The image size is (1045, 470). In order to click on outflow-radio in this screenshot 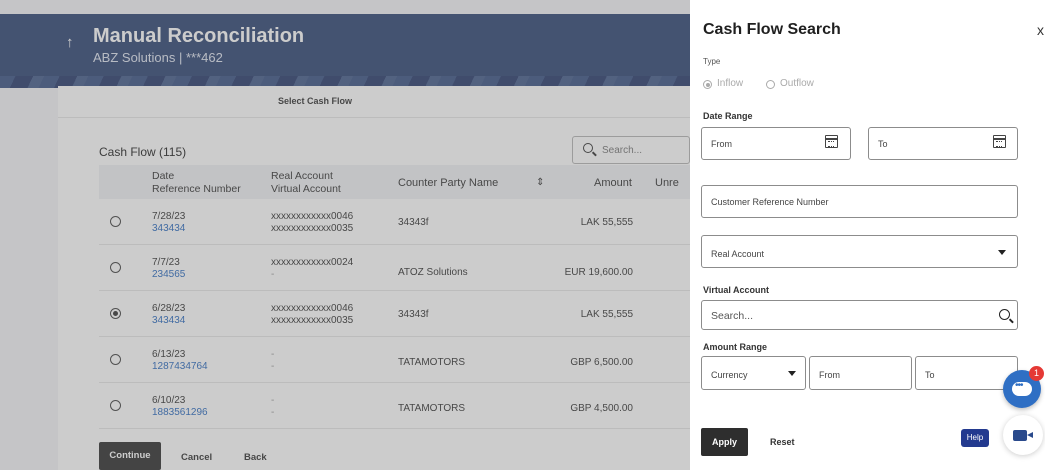, I will do `click(770, 84)`.